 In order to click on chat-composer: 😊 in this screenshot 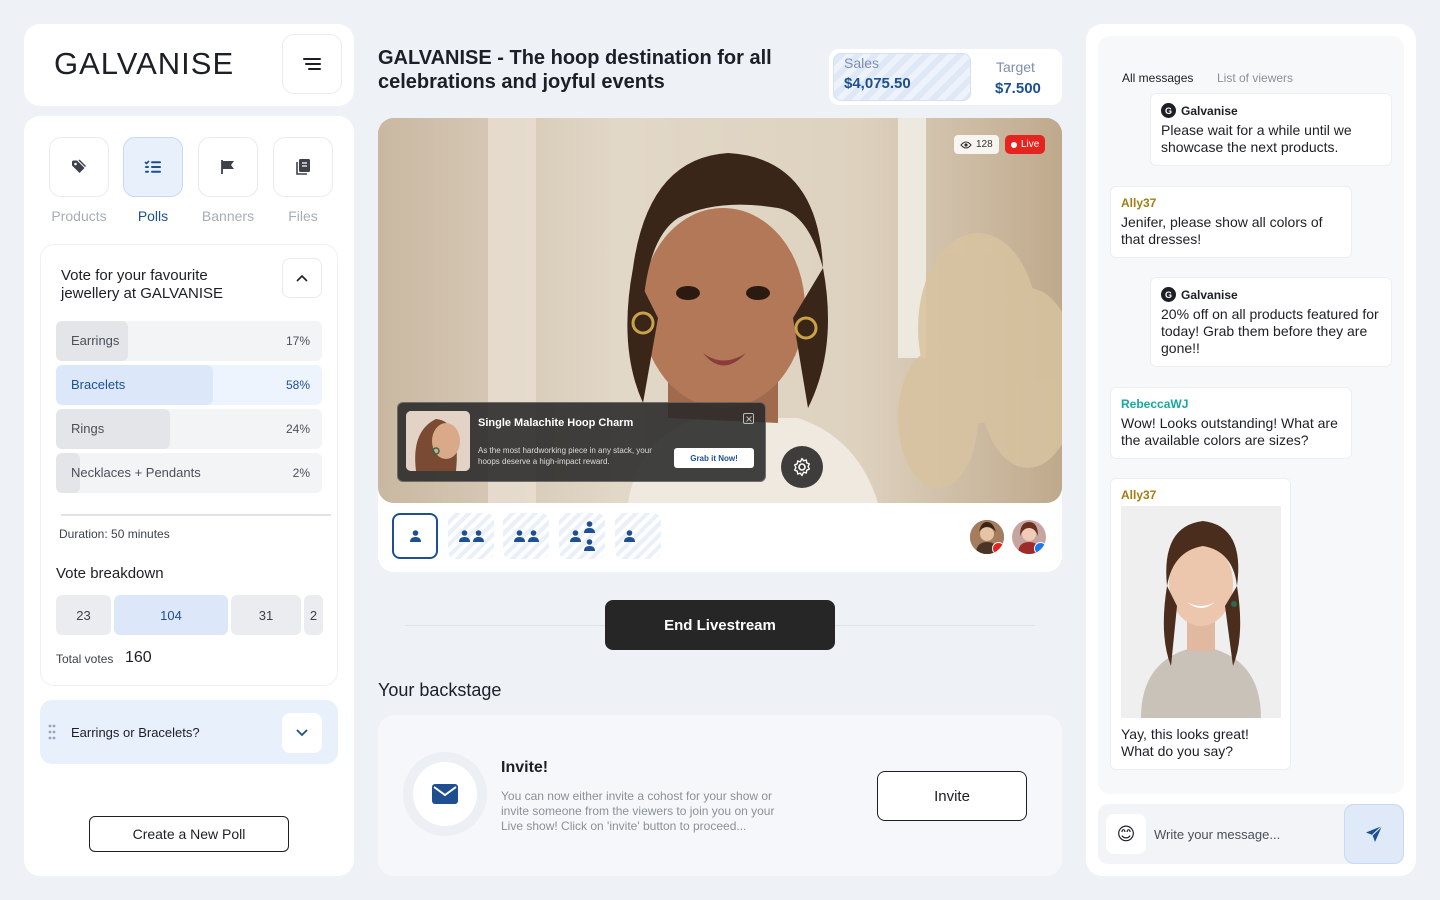, I will do `click(1251, 834)`.